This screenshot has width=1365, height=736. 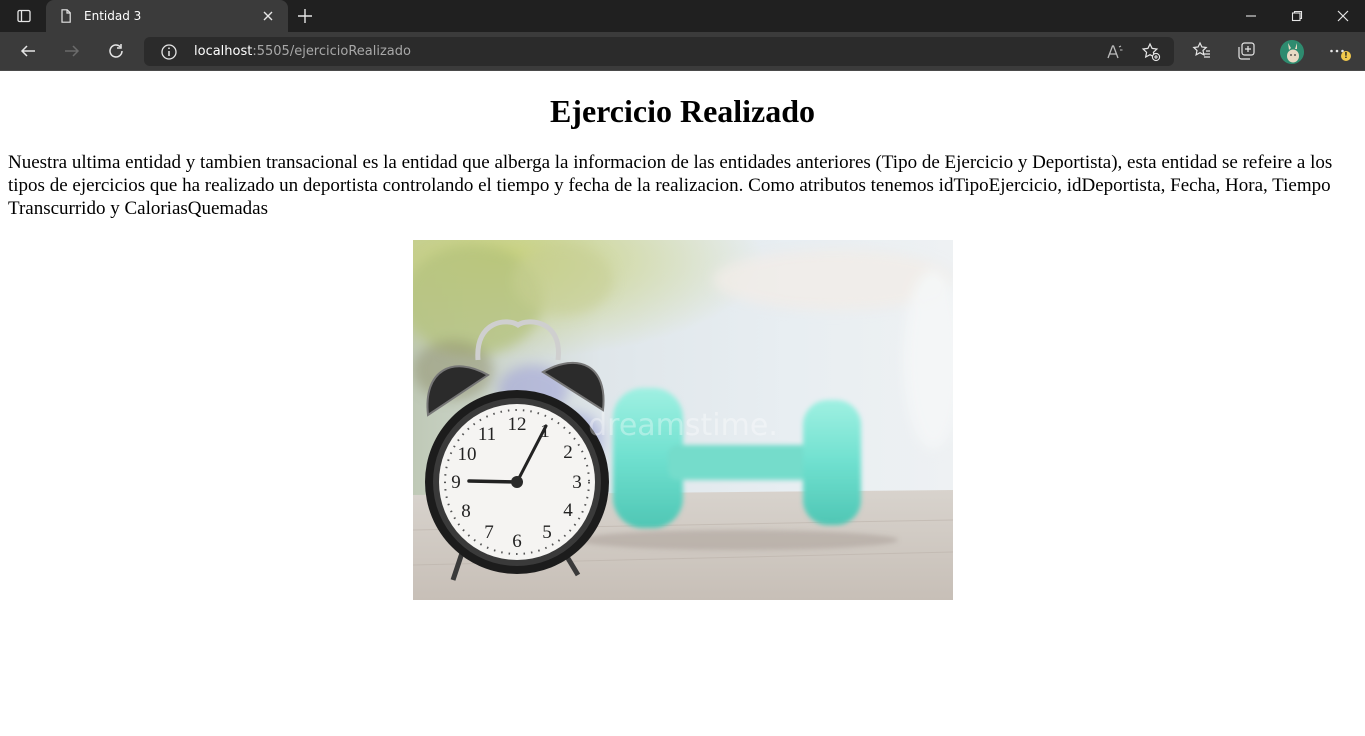 I want to click on new-tab-icon, so click(x=305, y=16).